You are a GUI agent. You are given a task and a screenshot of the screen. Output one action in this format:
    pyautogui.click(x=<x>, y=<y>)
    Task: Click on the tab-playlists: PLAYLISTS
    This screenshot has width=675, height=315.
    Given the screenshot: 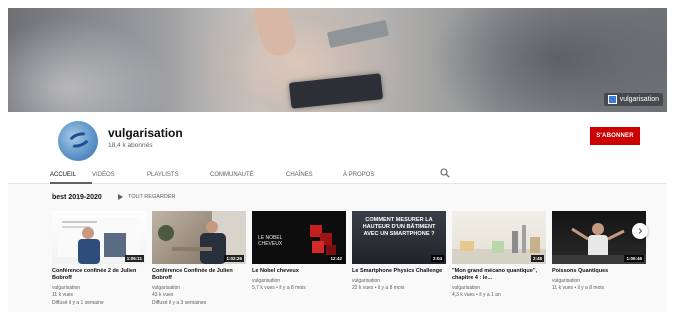 What is the action you would take?
    pyautogui.click(x=178, y=178)
    